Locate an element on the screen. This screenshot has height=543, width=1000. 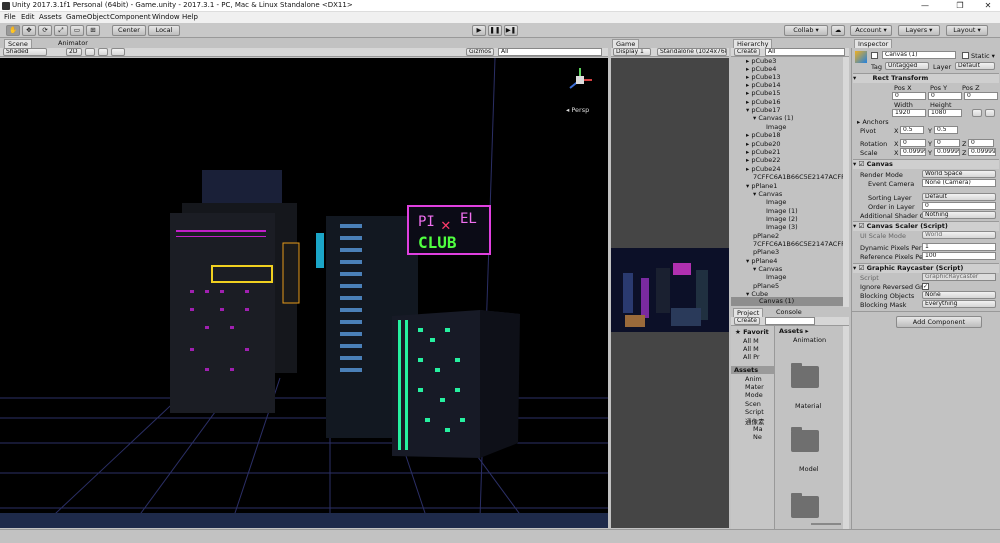
sorting-layer-dropdown: Default is located at coordinates (959, 197).